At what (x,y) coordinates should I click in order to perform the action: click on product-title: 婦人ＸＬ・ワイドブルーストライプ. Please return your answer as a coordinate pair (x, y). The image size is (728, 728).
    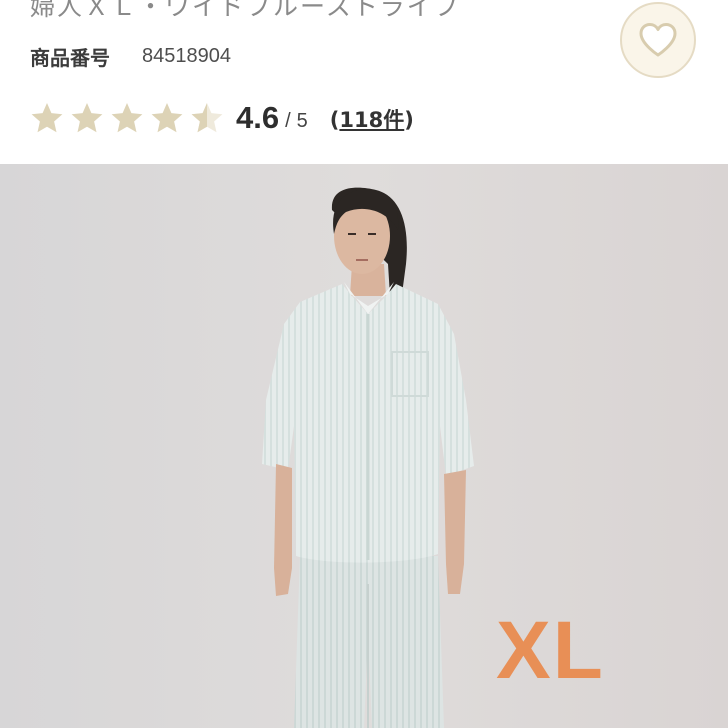
    Looking at the image, I should click on (245, 10).